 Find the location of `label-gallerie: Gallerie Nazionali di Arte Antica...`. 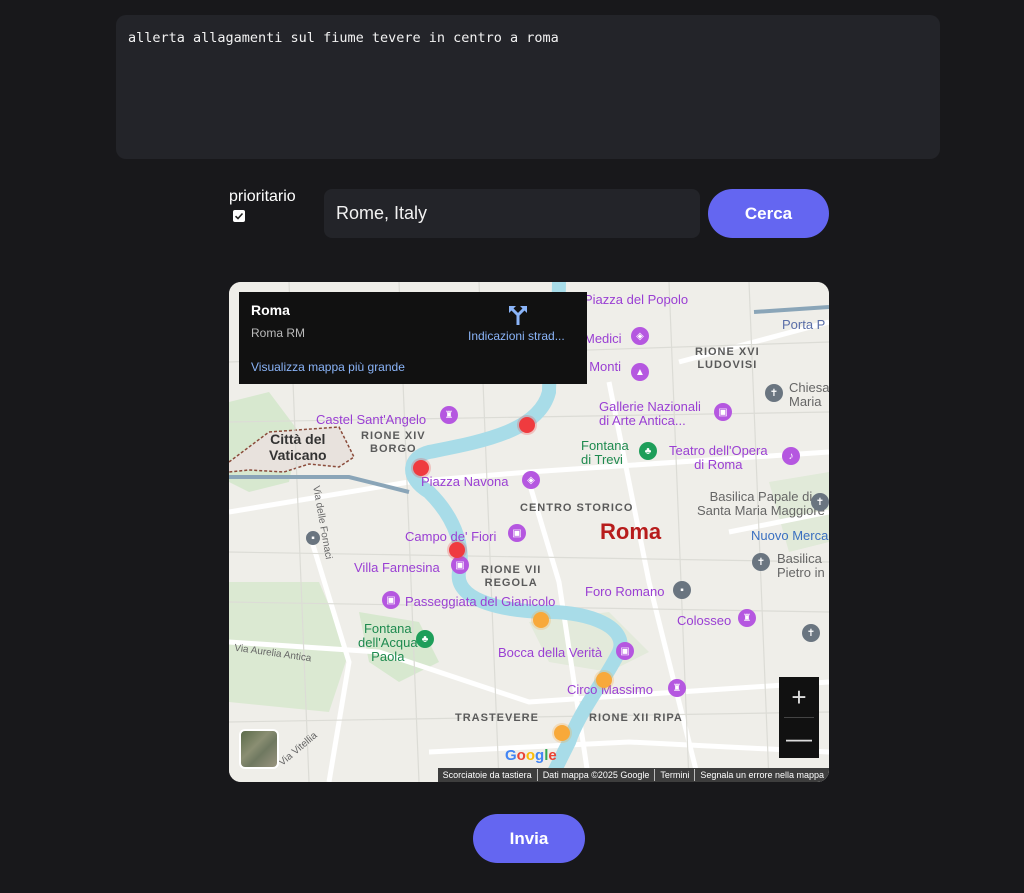

label-gallerie: Gallerie Nazionali di Arte Antica... is located at coordinates (650, 413).